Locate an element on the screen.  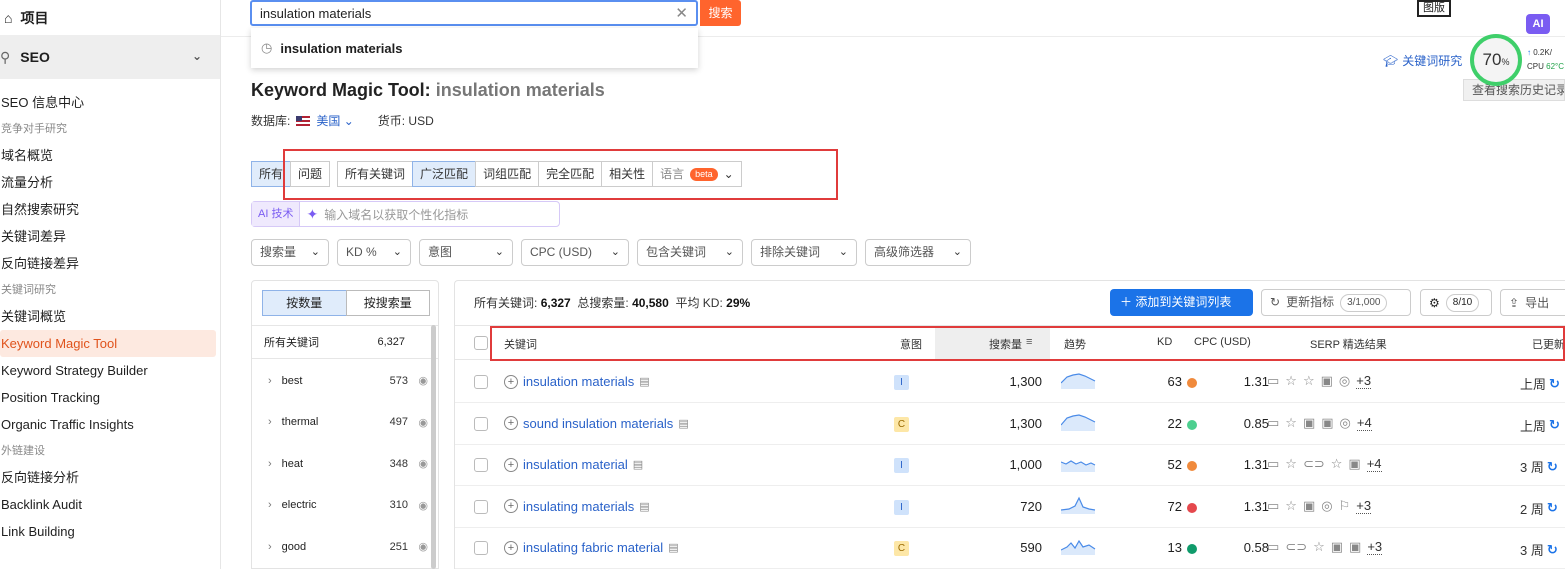
sidebar-item: 域名概览 is located at coordinates (110, 155).